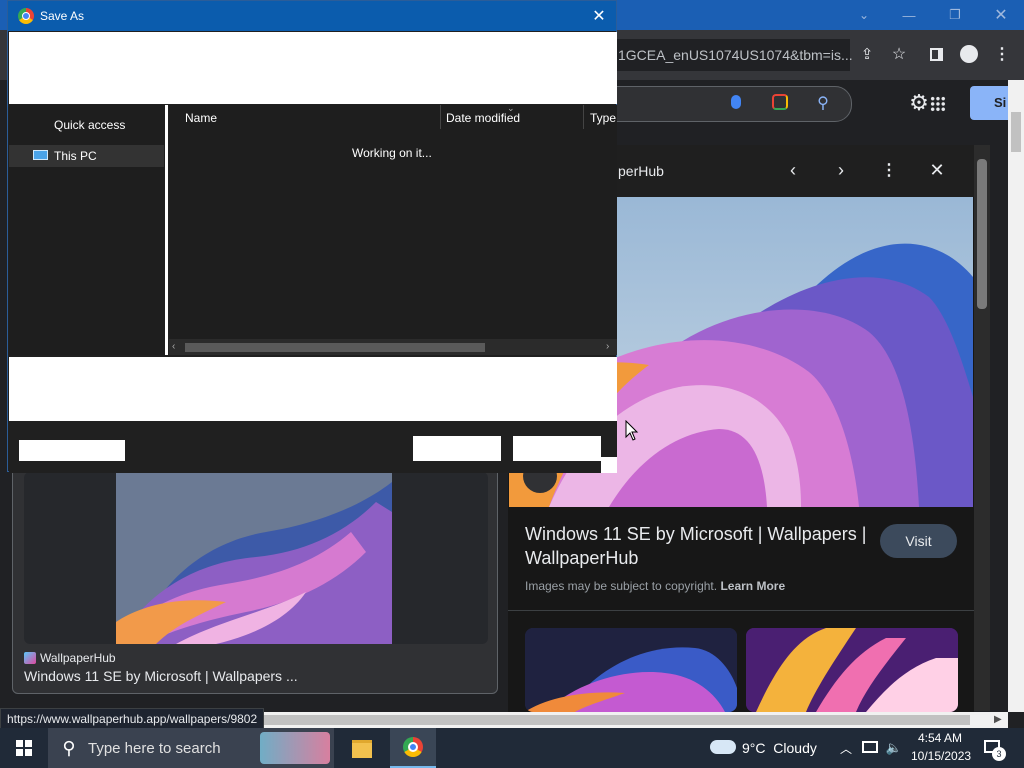  What do you see at coordinates (864, 15) in the screenshot?
I see `tab-search-chevron-icon: ⌄` at bounding box center [864, 15].